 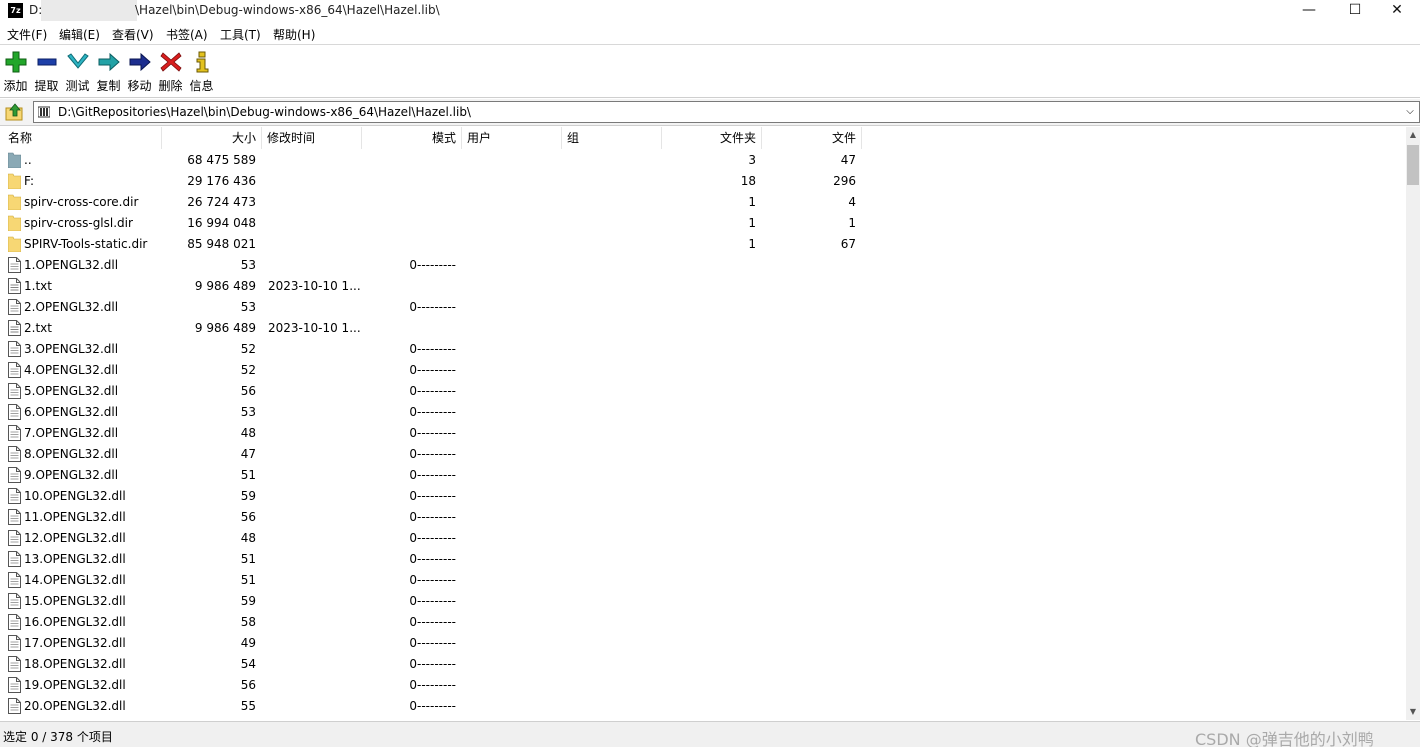 What do you see at coordinates (1410, 112) in the screenshot?
I see `chevron-down-icon: ⌵` at bounding box center [1410, 112].